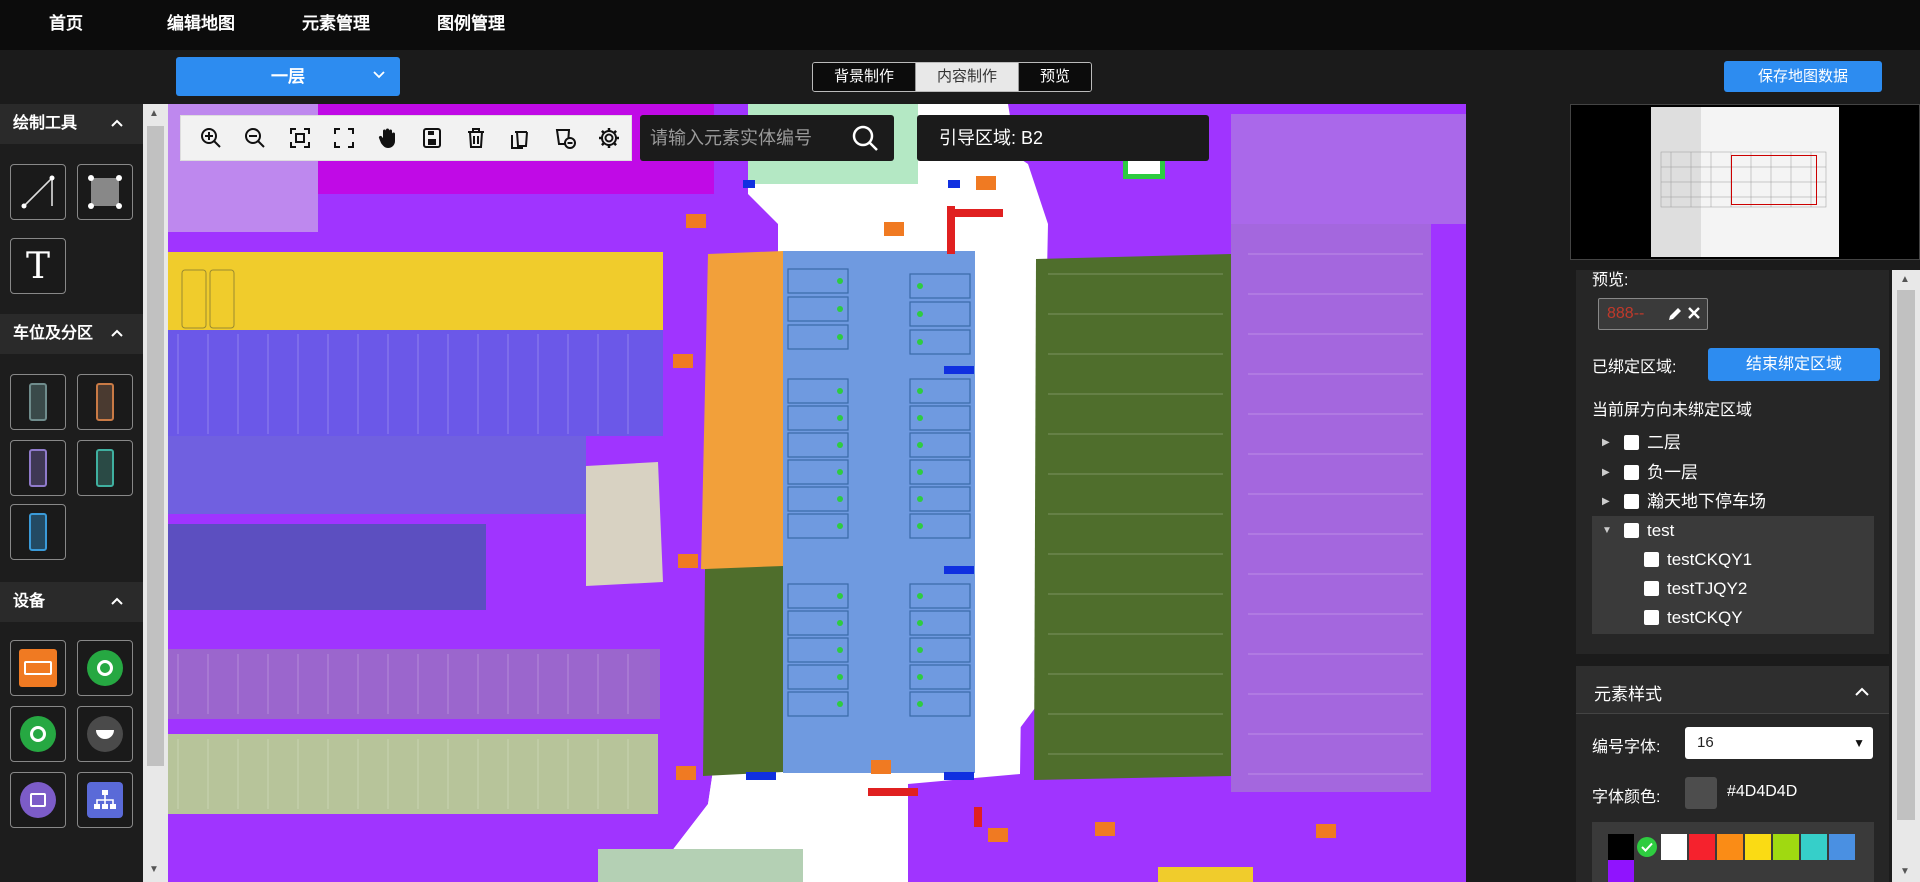 The image size is (1920, 882). Describe the element at coordinates (105, 192) in the screenshot. I see `rectangle-tool-button` at that location.